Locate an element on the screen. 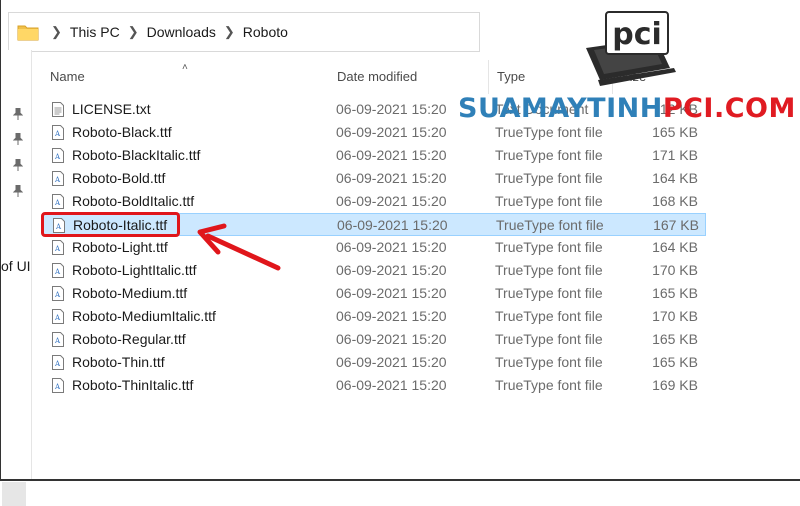 The image size is (800, 506). breadcrumb-downloads: Downloads is located at coordinates (181, 32).